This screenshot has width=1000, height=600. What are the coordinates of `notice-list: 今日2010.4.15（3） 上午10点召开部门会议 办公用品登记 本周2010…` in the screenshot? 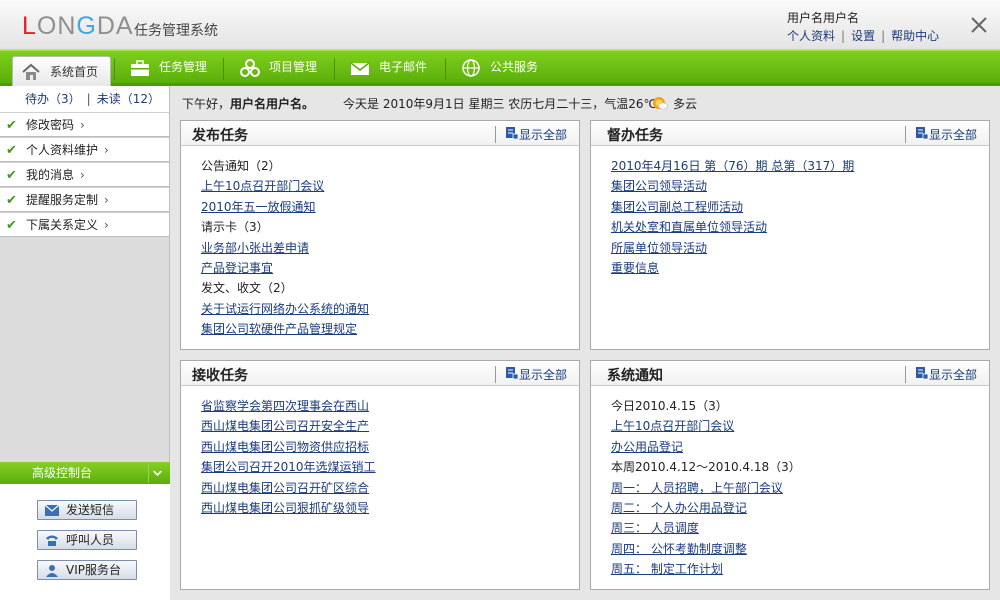 It's located at (706, 488).